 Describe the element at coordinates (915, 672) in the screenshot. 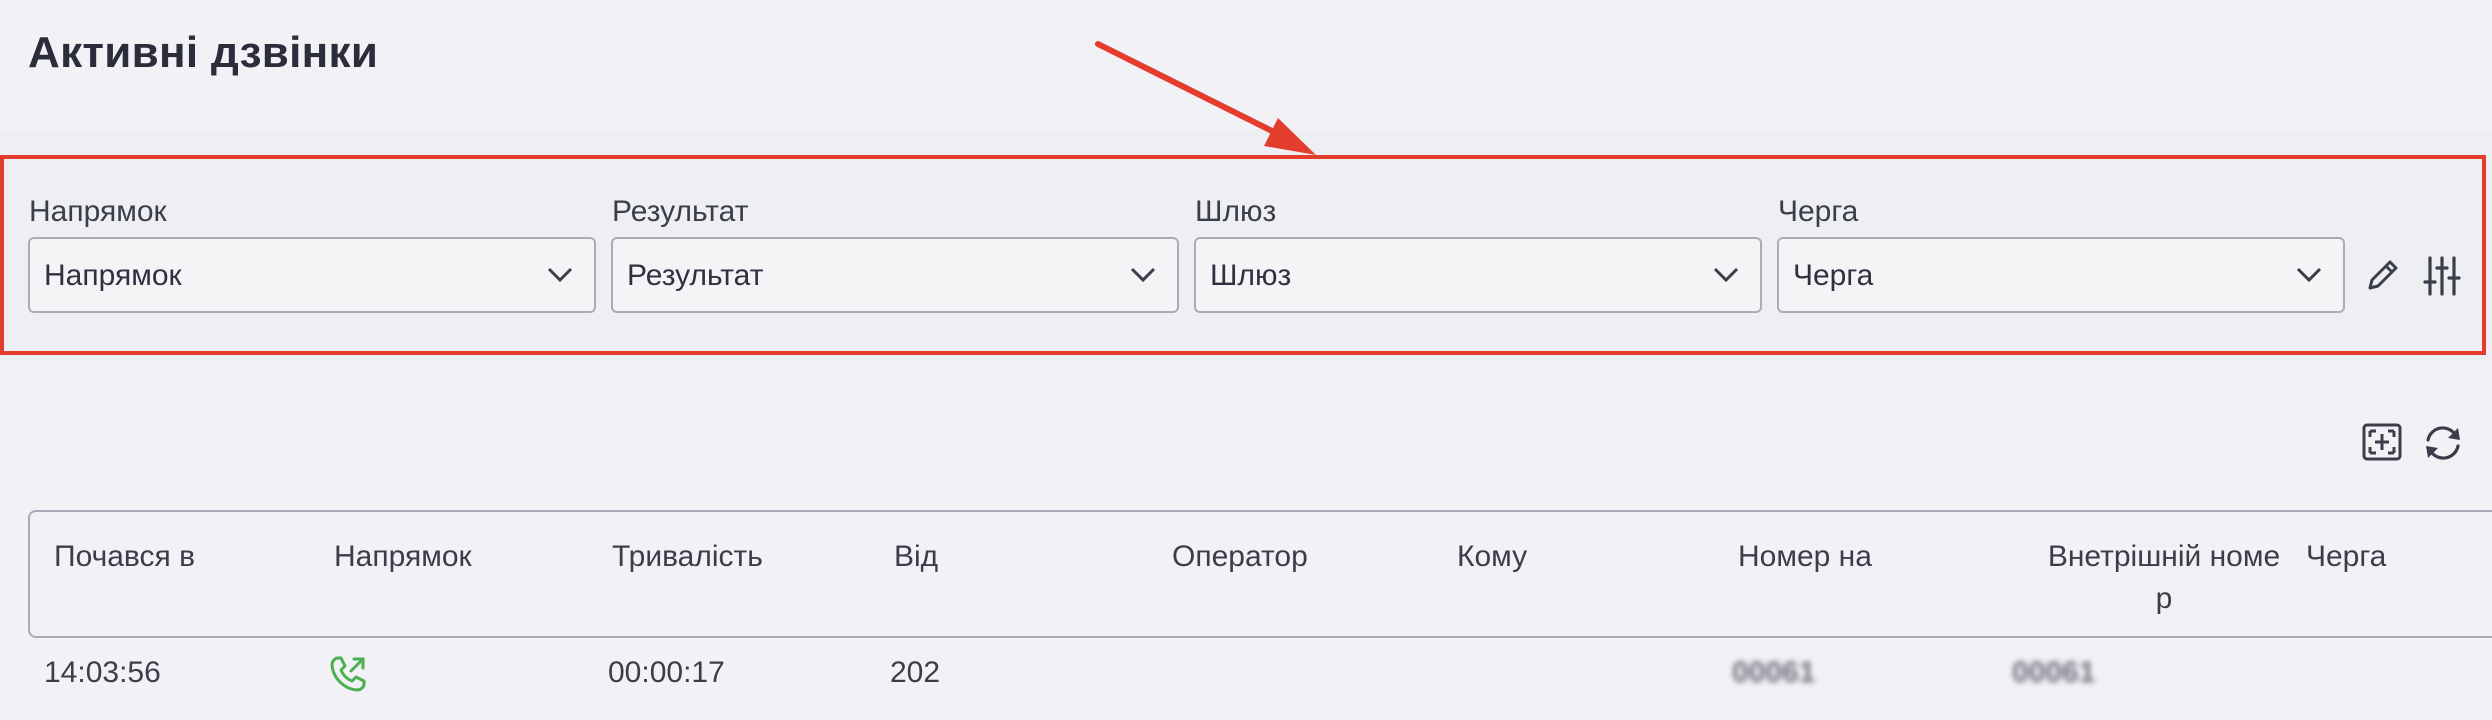

I see `cell-from: 202` at that location.